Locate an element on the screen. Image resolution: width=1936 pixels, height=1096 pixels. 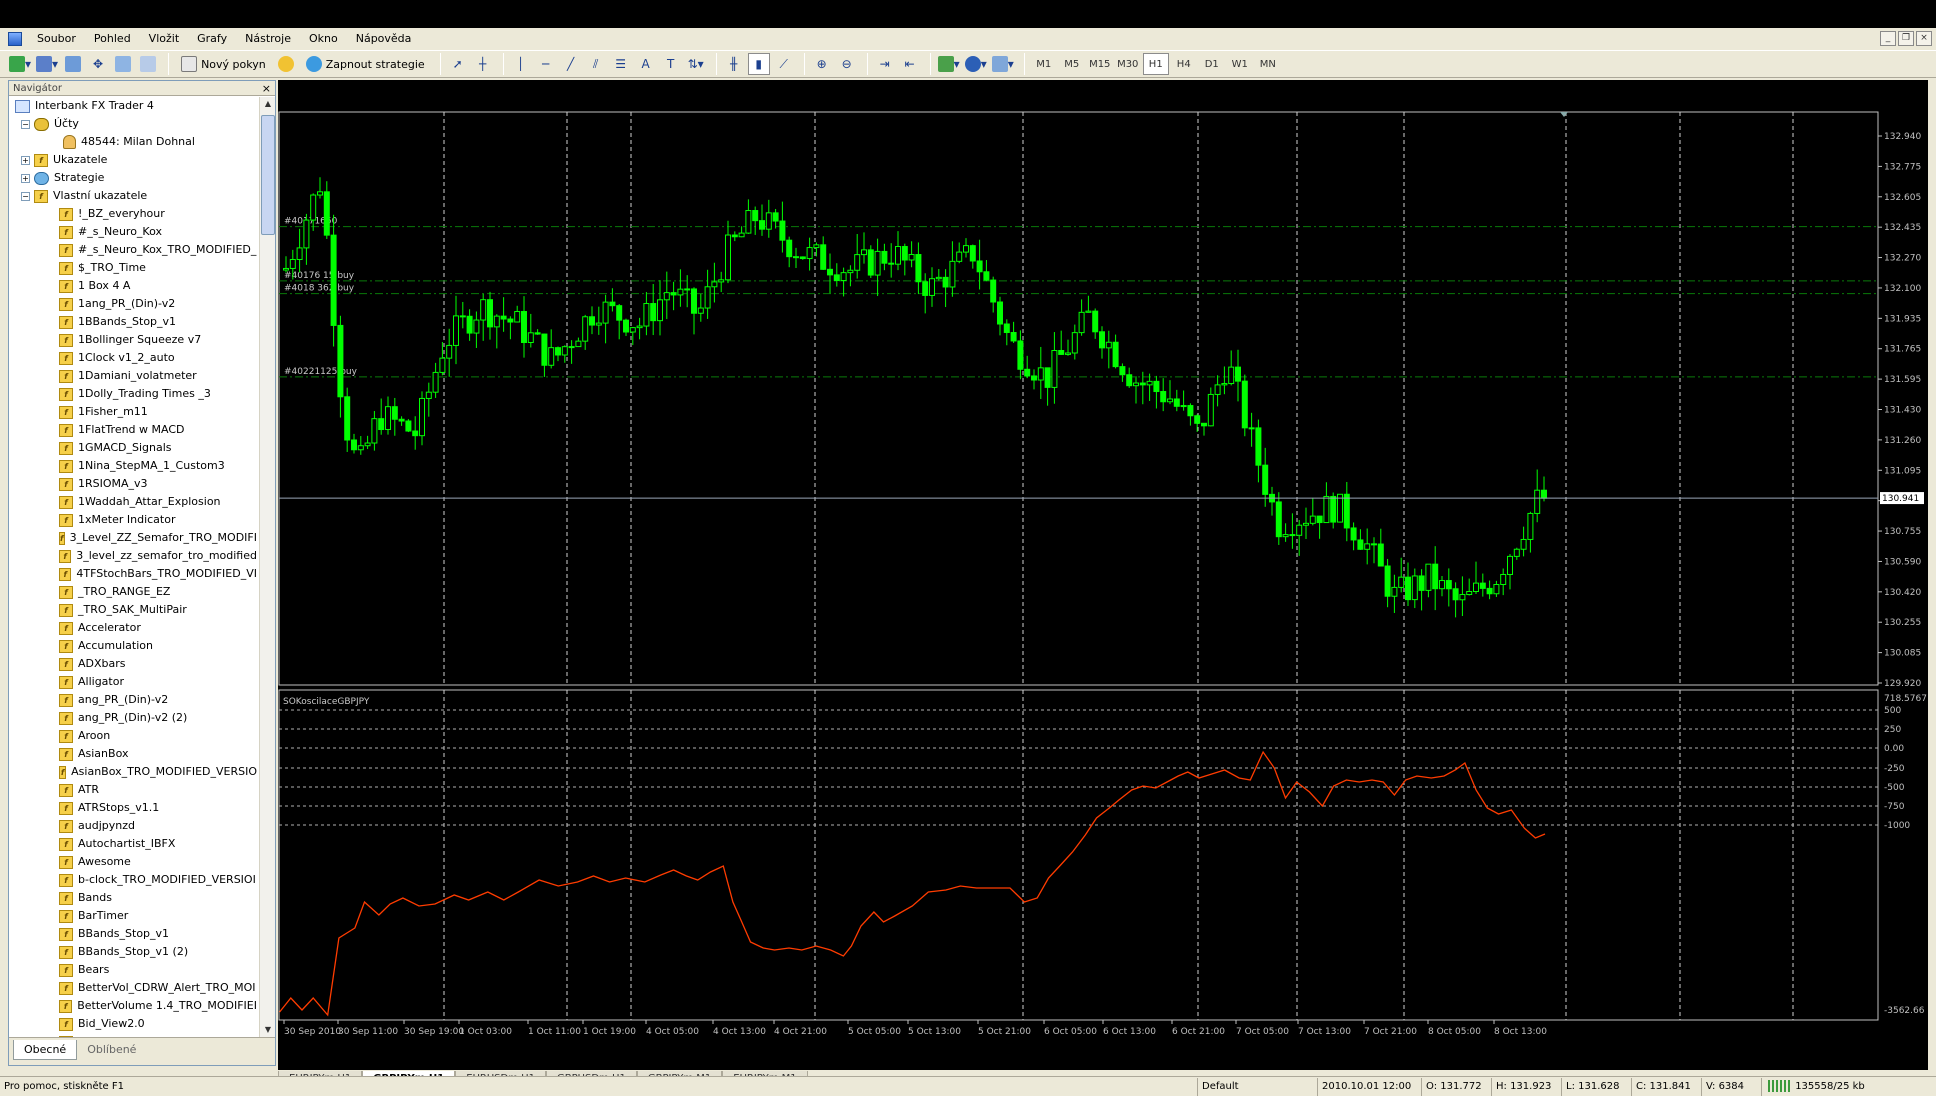
custom-indicator-item: f Bid_View2.0 is located at coordinates (133, 1024).